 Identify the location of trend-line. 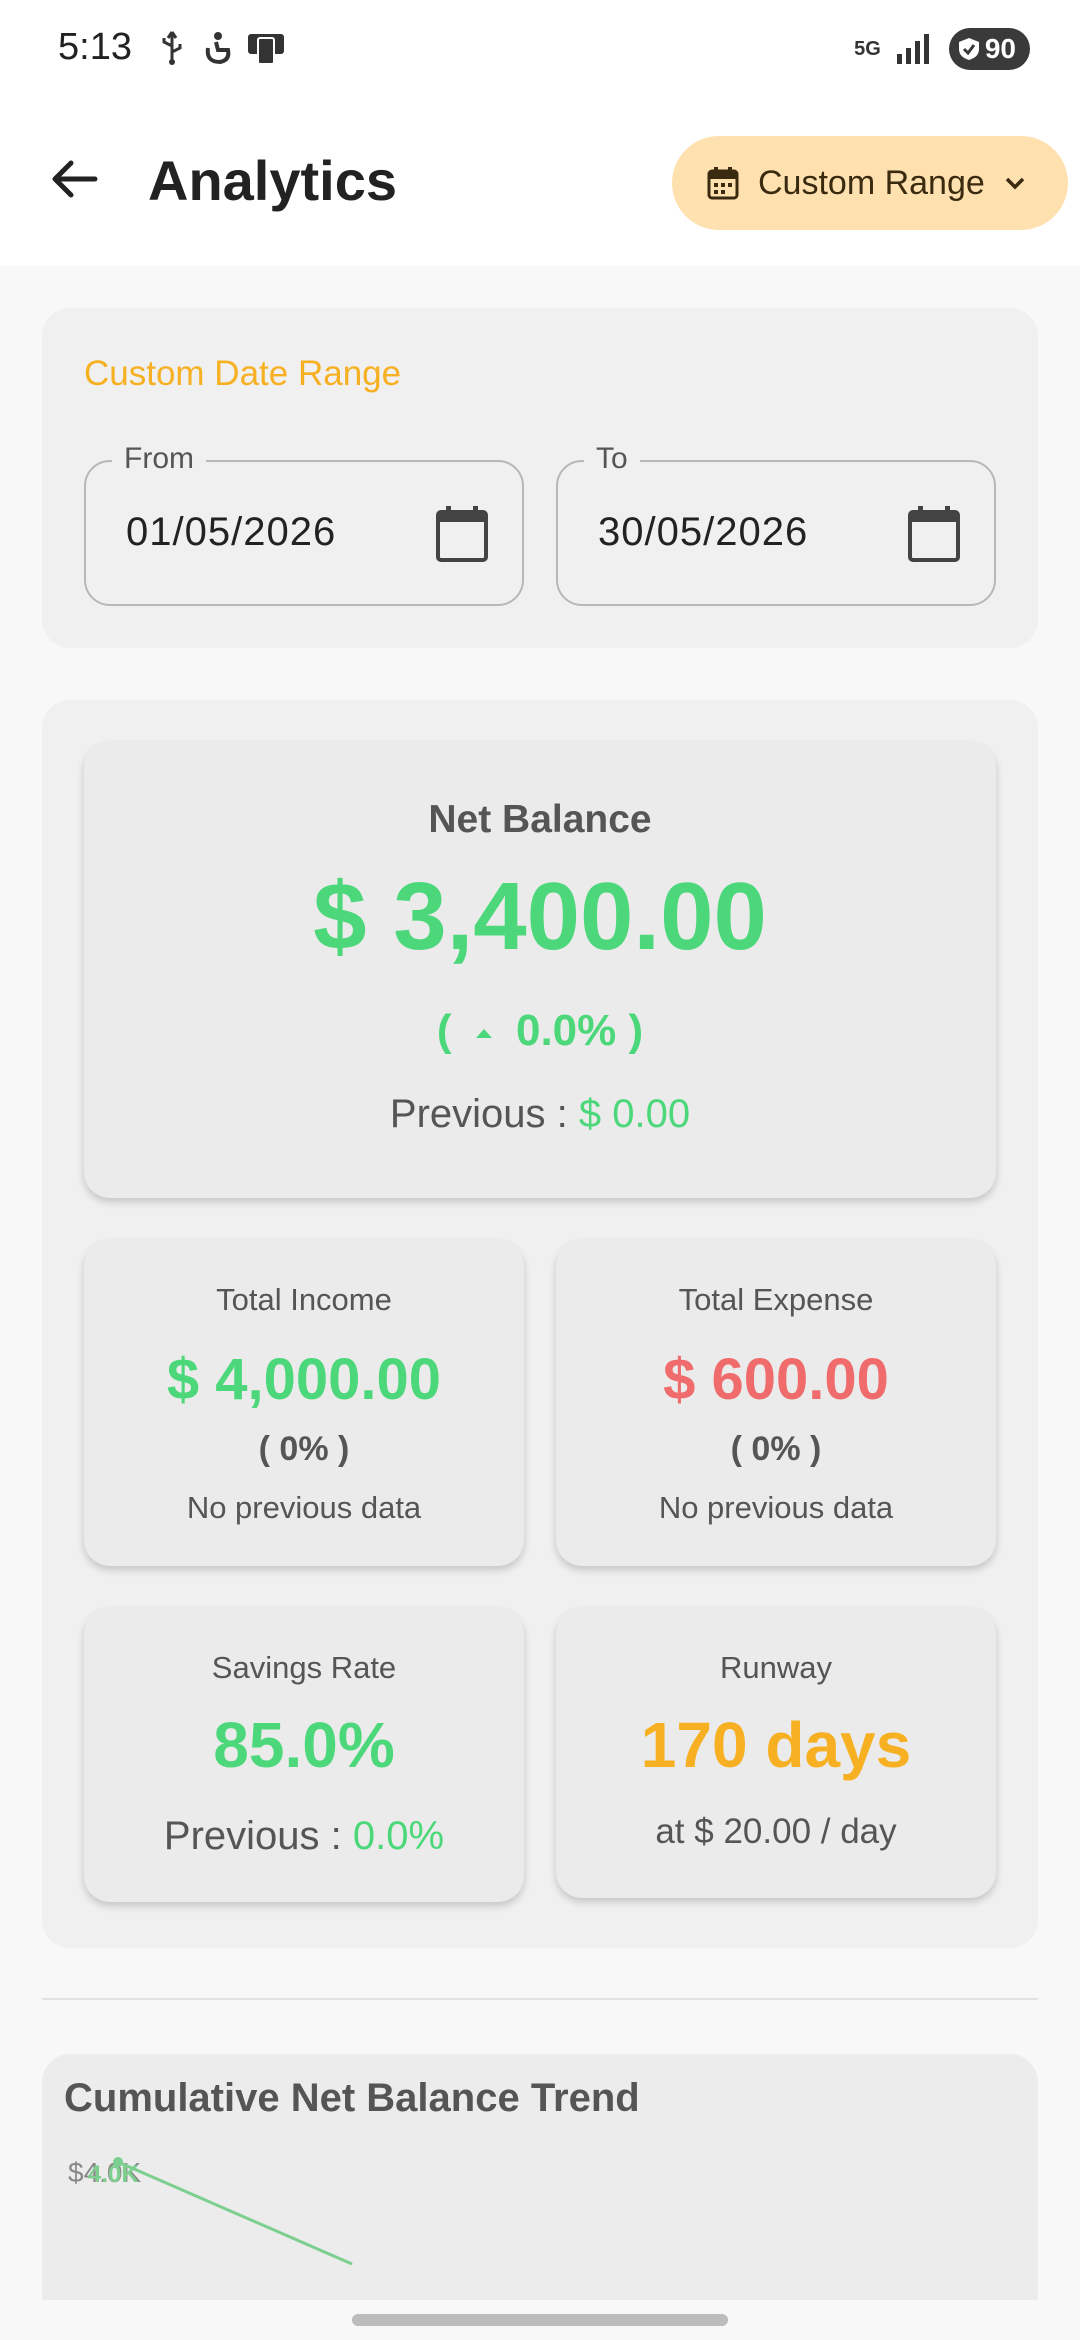
(235, 2213).